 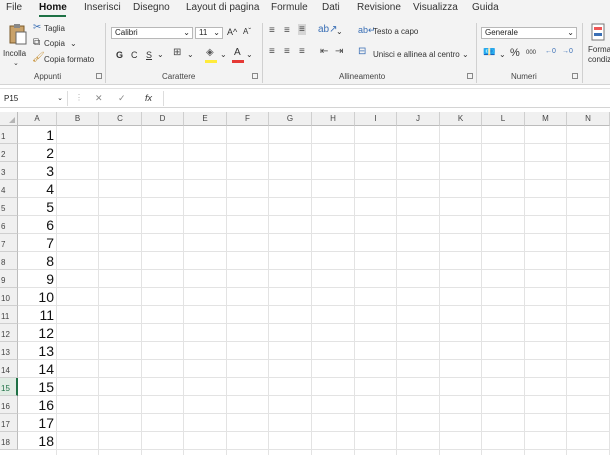 I want to click on currency-dropdown-icon: ⌄, so click(x=502, y=54).